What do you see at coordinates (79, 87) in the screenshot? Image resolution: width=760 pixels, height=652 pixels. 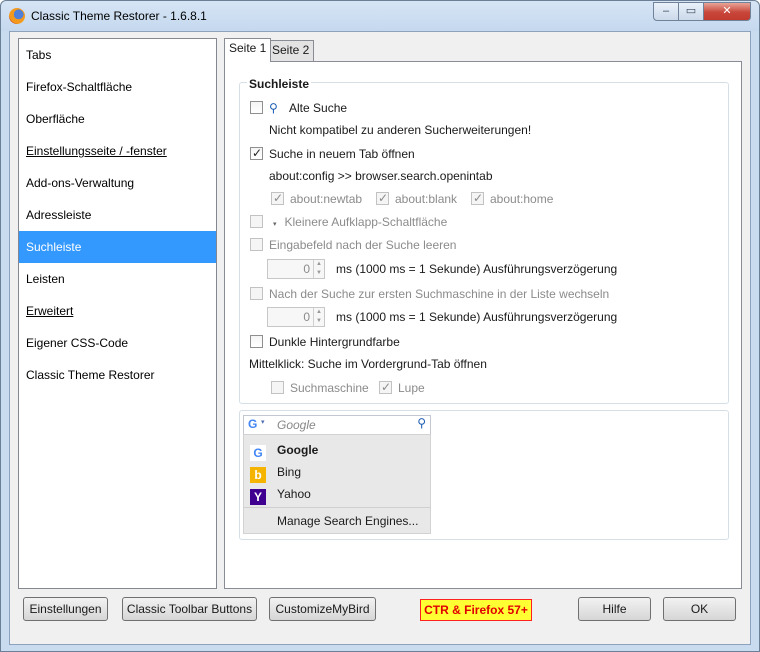 I see `sidebar-item-label: Firefox-Schaltfläche` at bounding box center [79, 87].